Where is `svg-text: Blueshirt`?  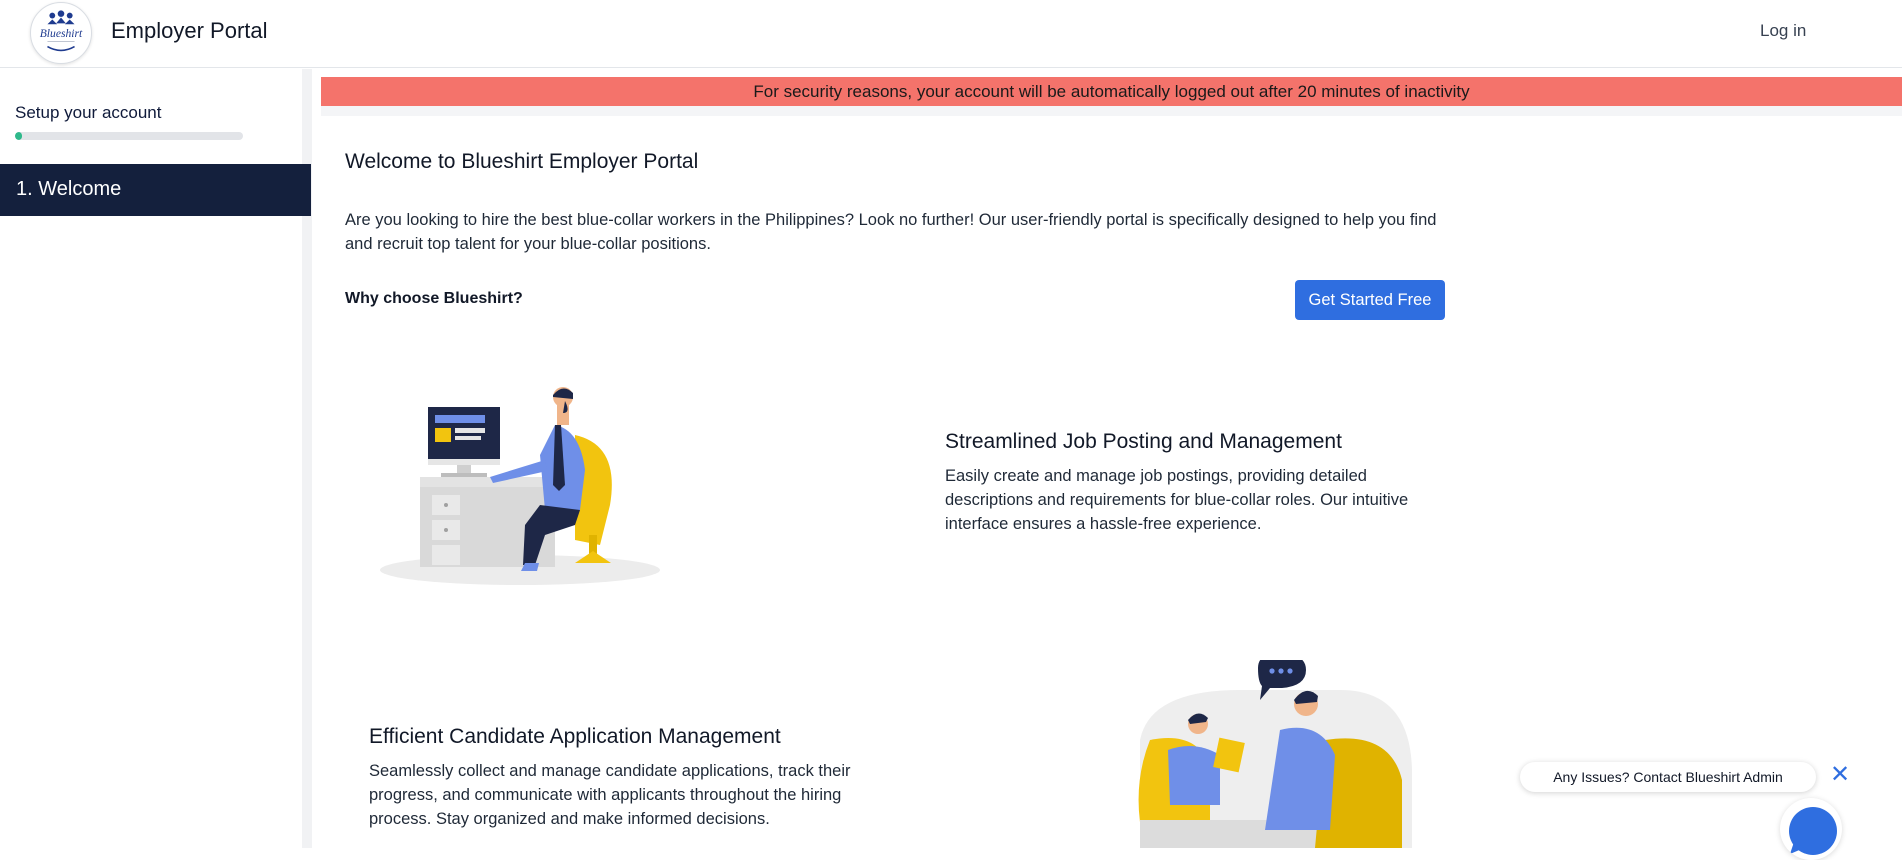 svg-text: Blueshirt is located at coordinates (61, 33).